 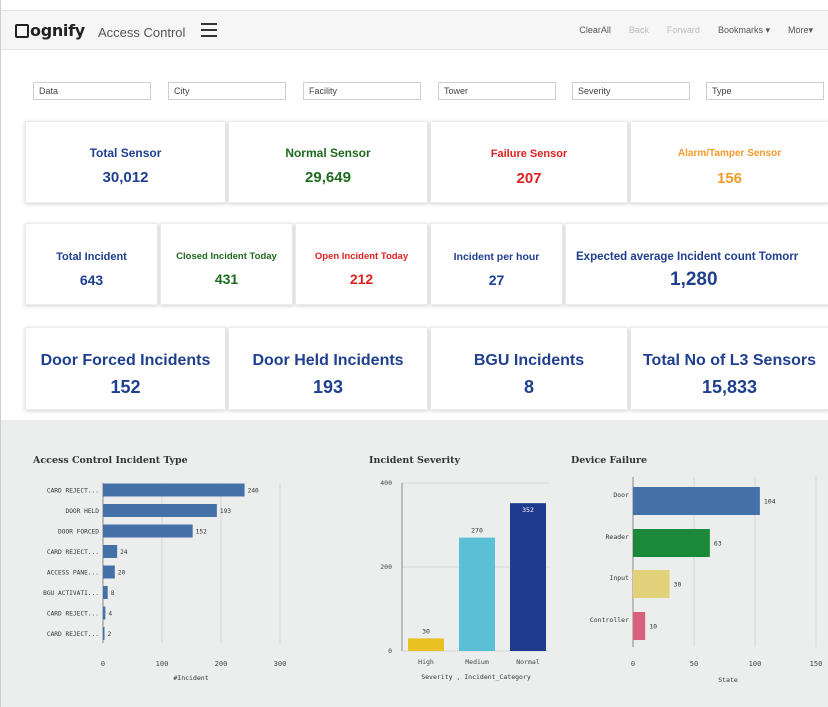 What do you see at coordinates (639, 30) in the screenshot?
I see `back-link: Back` at bounding box center [639, 30].